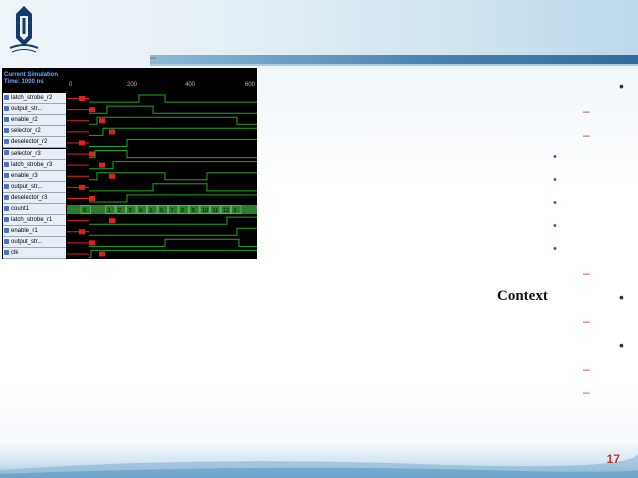 Image resolution: width=638 pixels, height=478 pixels. What do you see at coordinates (226, 211) in the screenshot?
I see `count-value: 12` at bounding box center [226, 211].